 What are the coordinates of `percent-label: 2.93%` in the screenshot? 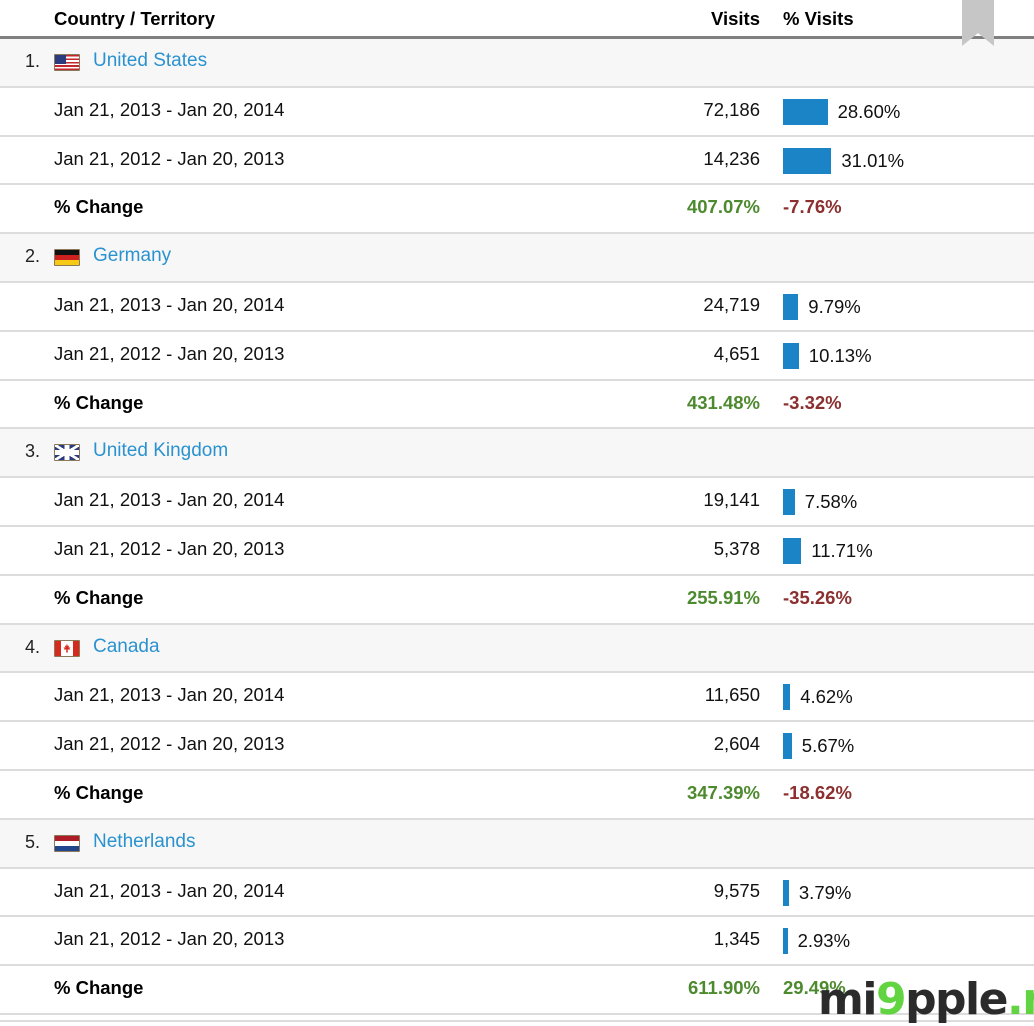 It's located at (824, 941).